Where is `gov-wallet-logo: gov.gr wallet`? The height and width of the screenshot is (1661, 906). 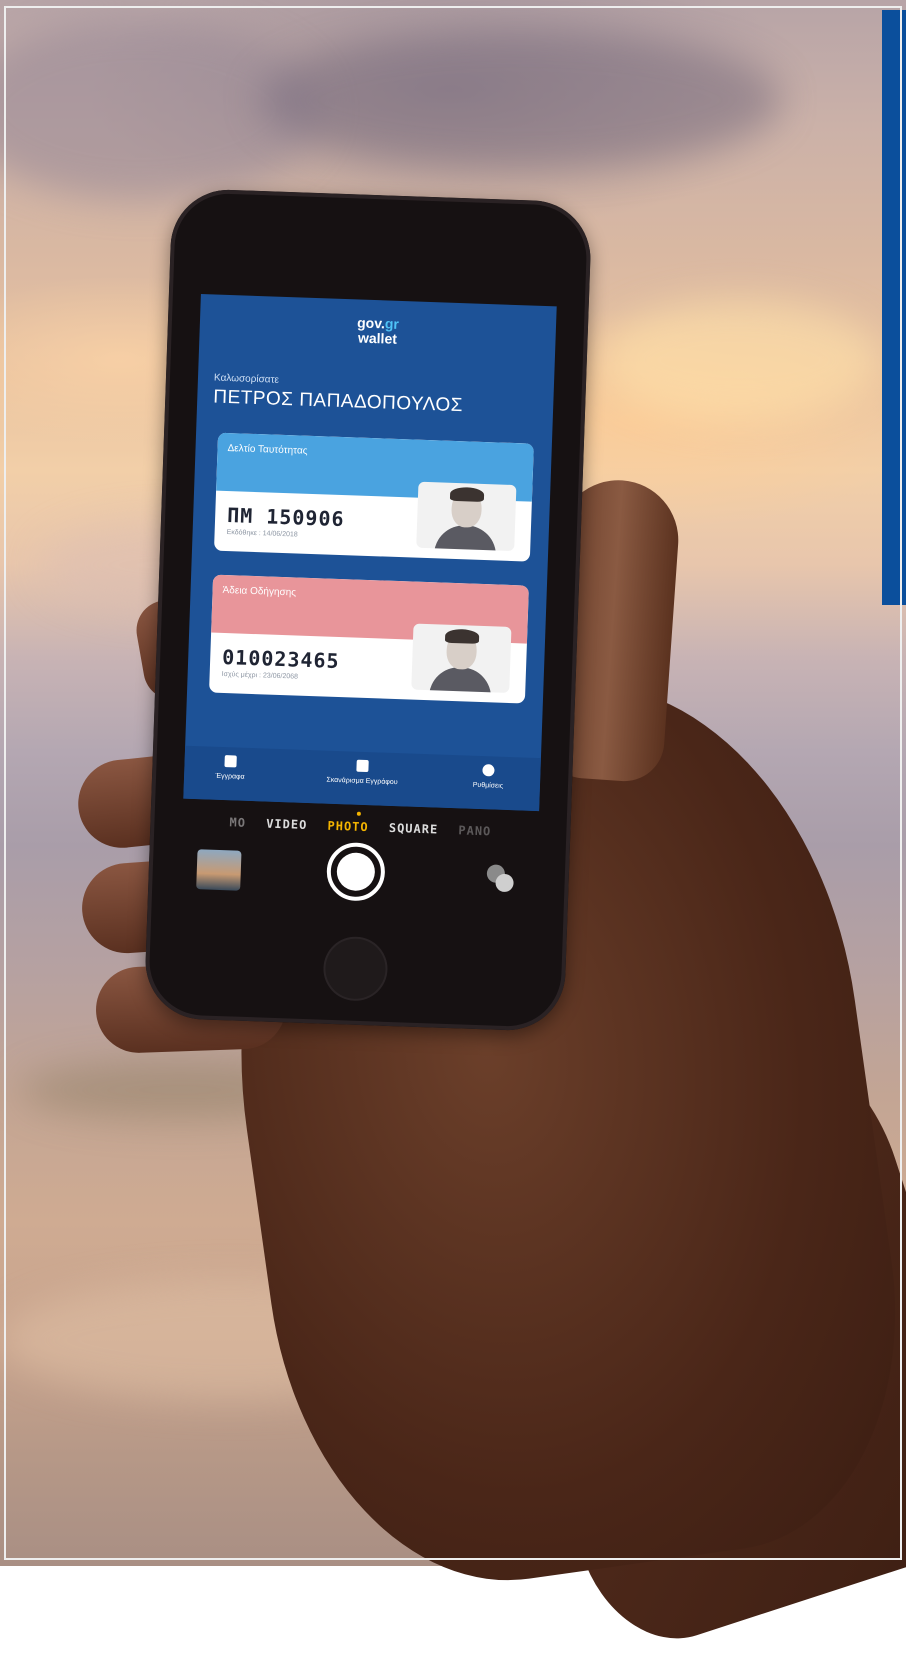
gov-wallet-logo: gov.gr wallet is located at coordinates (378, 330).